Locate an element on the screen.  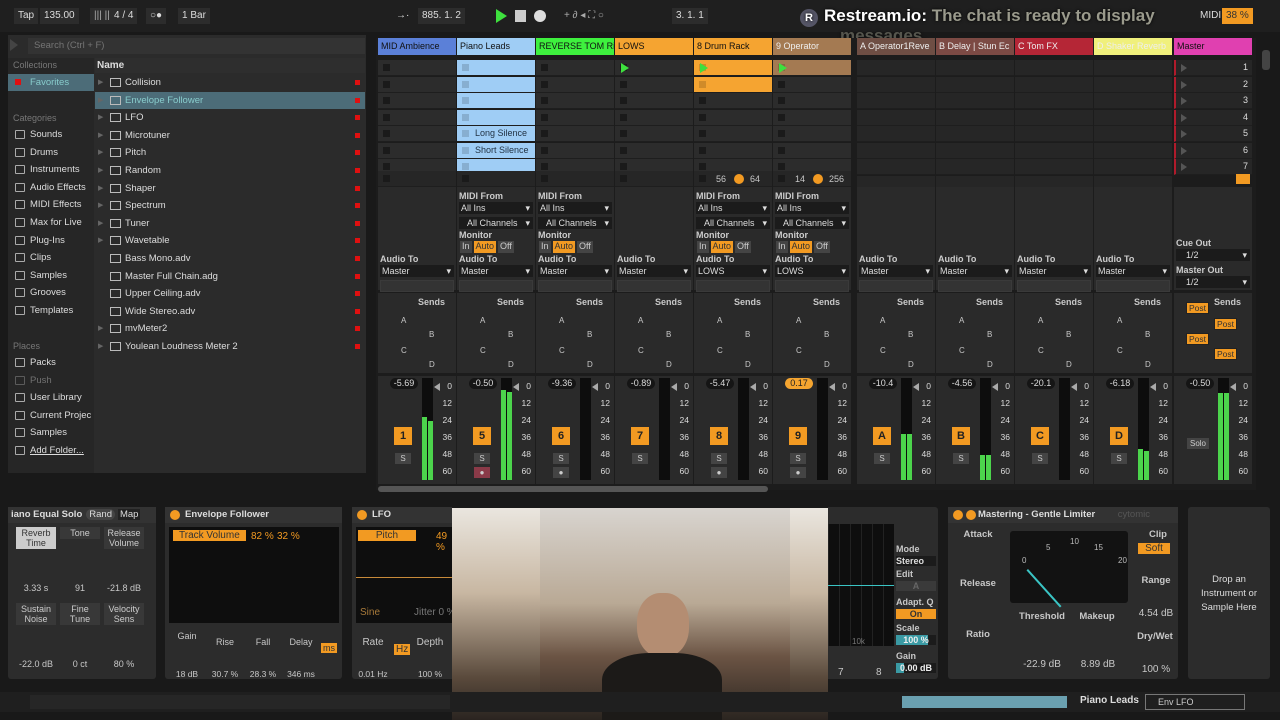
scene-launch: 2 is located at coordinates (1213, 84).